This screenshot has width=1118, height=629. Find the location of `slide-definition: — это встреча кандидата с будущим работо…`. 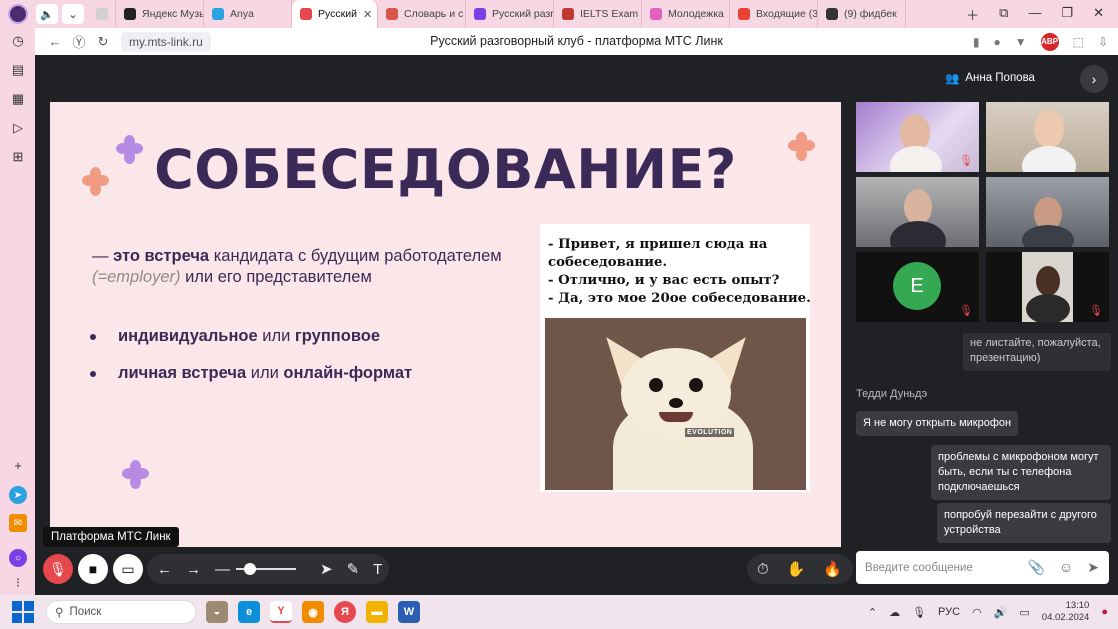

slide-definition: — это встреча кандидата с будущим работо… is located at coordinates (297, 266).